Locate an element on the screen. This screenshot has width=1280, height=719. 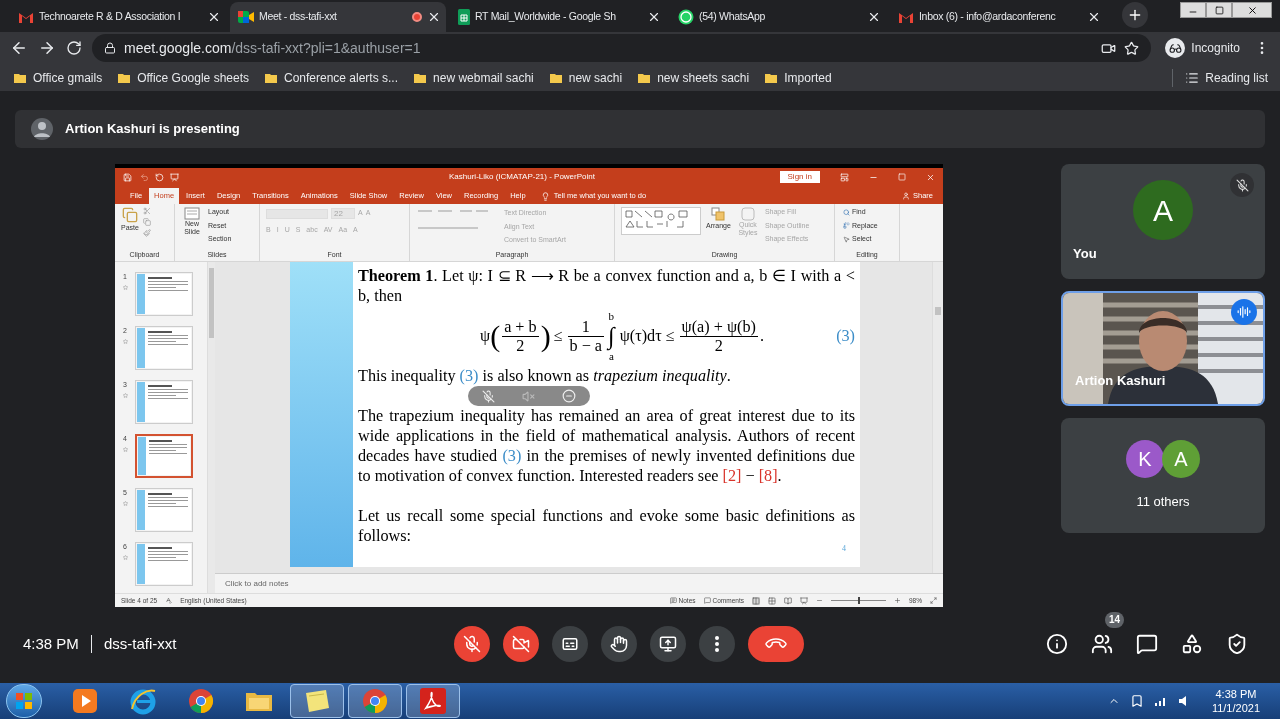
camera-off-icon is located at coordinates (521, 644).